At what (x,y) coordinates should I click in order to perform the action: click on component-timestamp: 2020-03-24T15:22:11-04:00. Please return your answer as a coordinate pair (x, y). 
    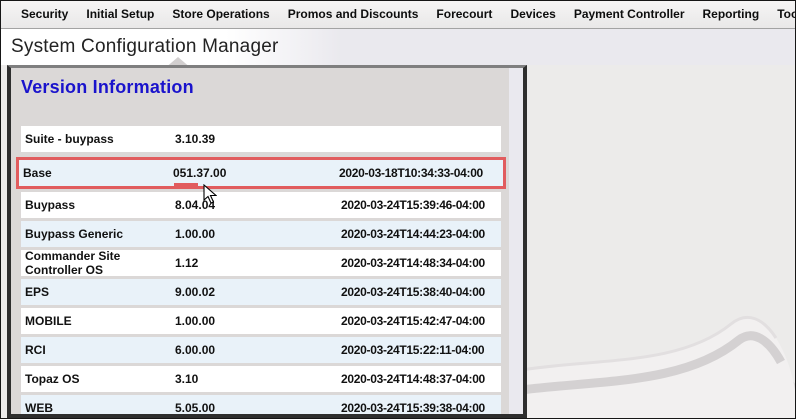
    Looking at the image, I should click on (413, 350).